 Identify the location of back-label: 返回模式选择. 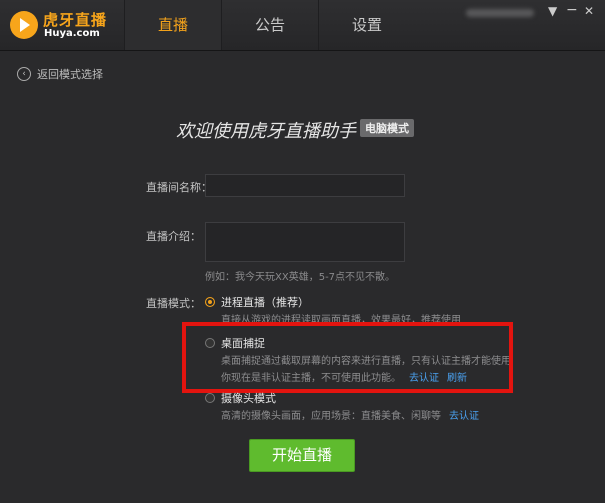
(70, 74).